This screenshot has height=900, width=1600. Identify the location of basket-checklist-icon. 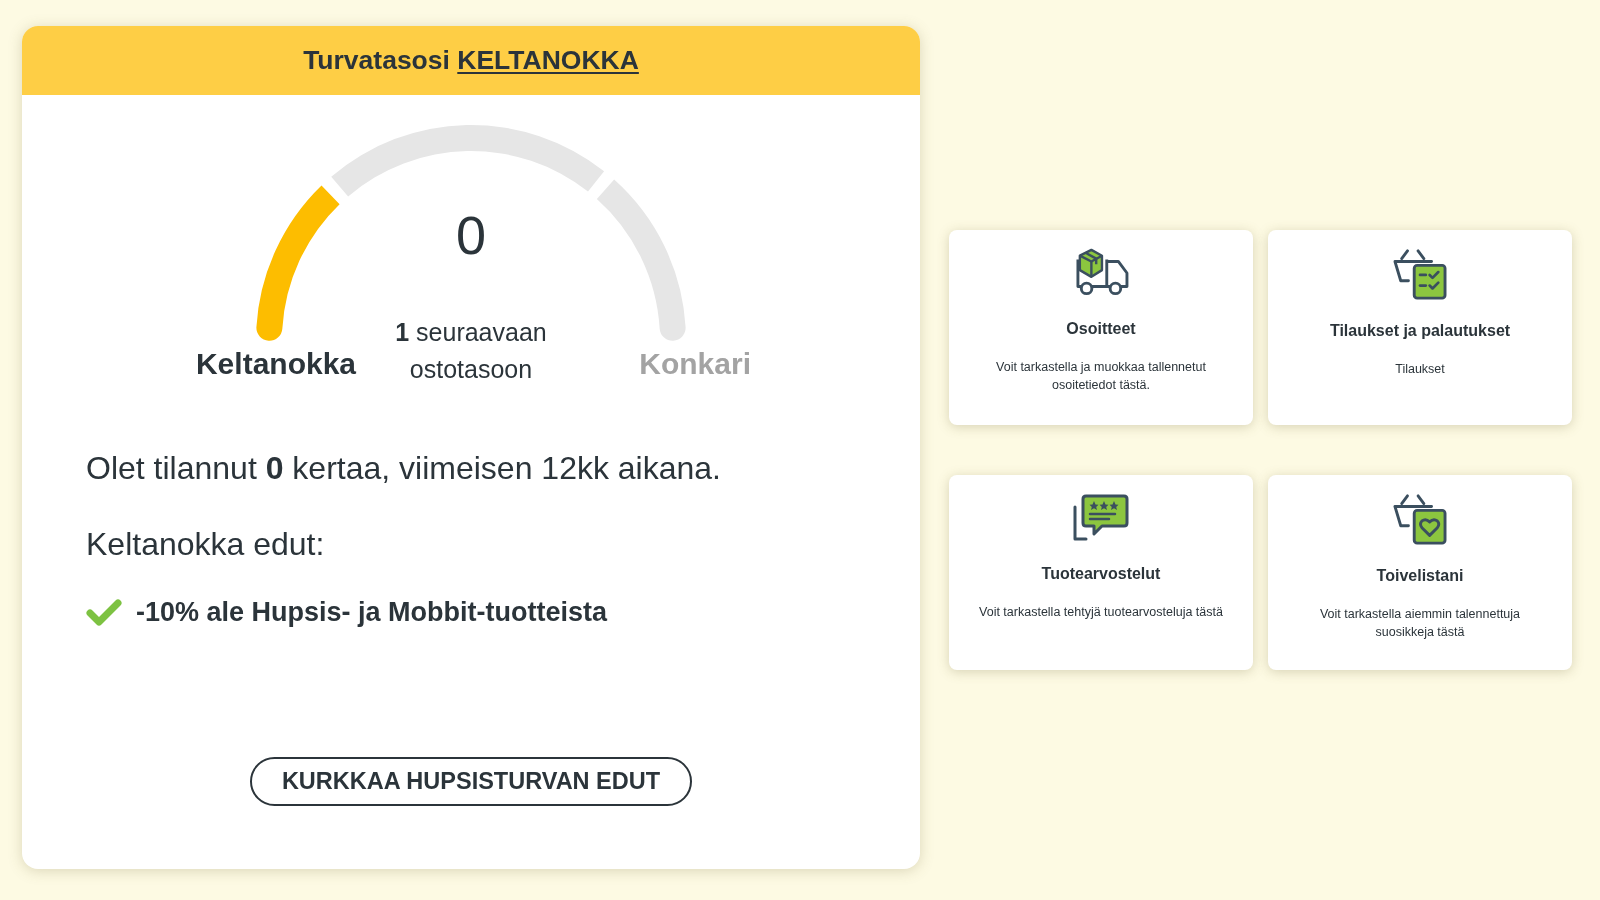
(1420, 274).